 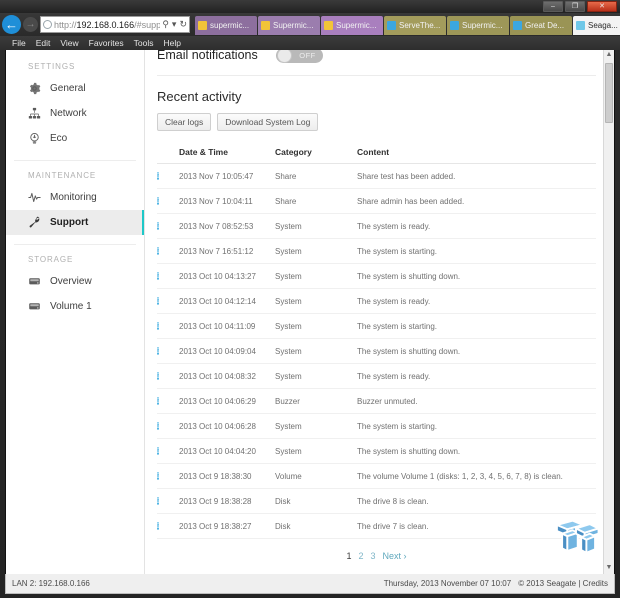 I want to click on download-system-log-button: Download System Log, so click(x=268, y=122).